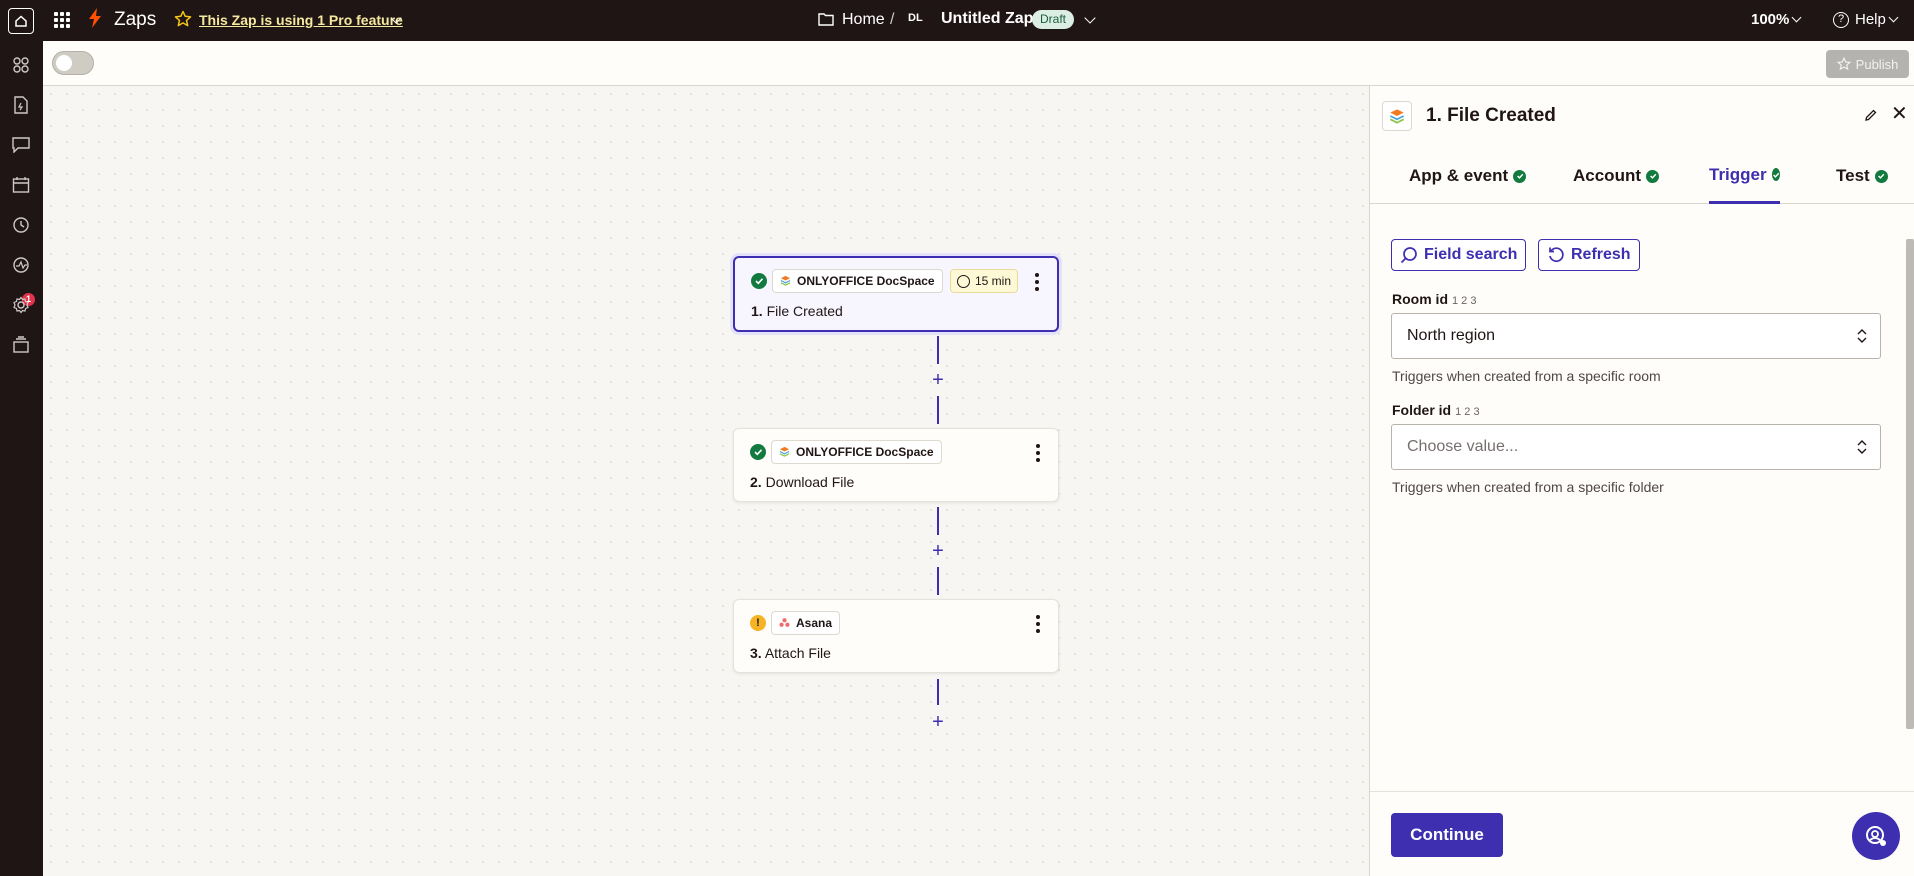 Image resolution: width=1914 pixels, height=876 pixels. Describe the element at coordinates (1556, 255) in the screenshot. I see `refresh-icon` at that location.